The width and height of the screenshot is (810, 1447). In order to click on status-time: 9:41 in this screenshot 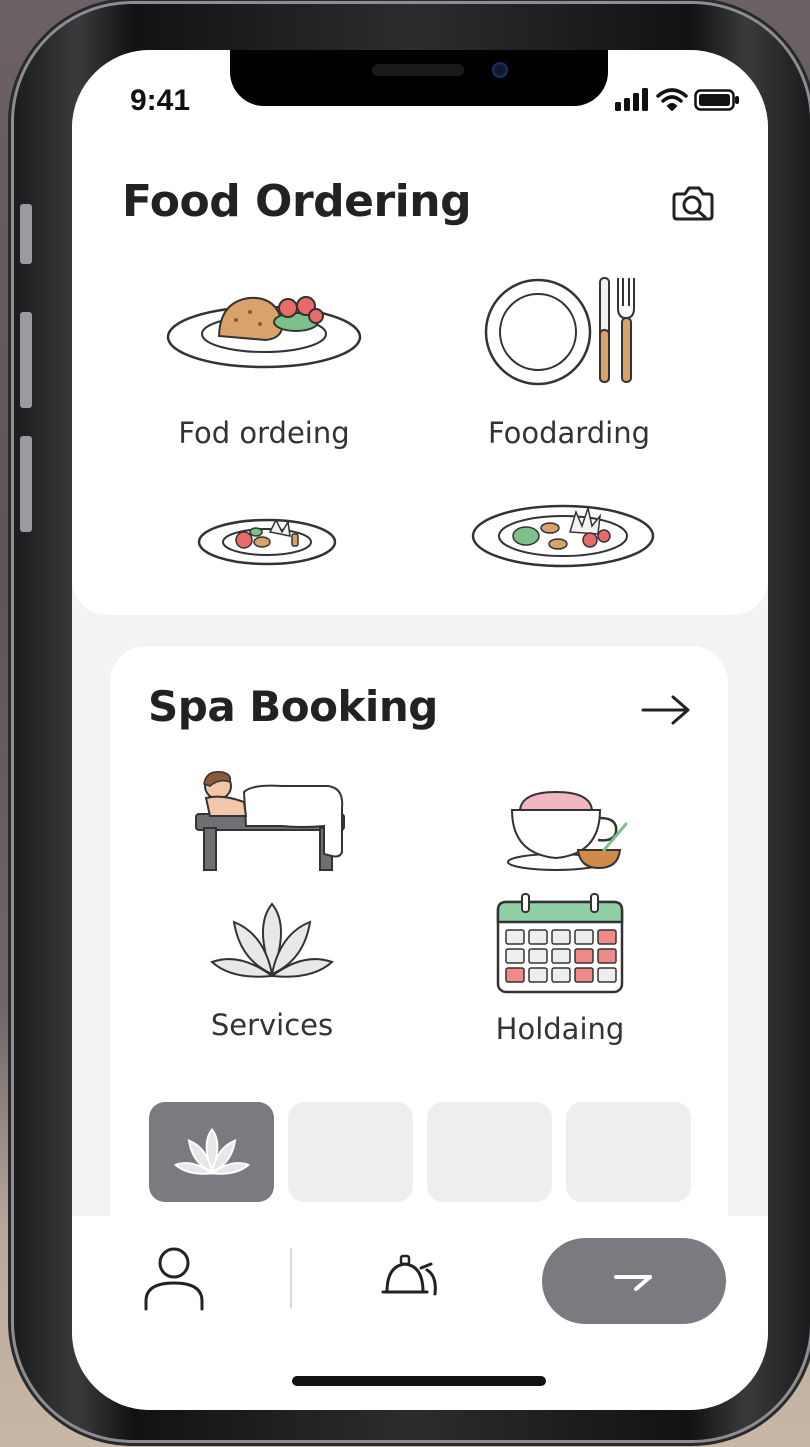, I will do `click(160, 100)`.